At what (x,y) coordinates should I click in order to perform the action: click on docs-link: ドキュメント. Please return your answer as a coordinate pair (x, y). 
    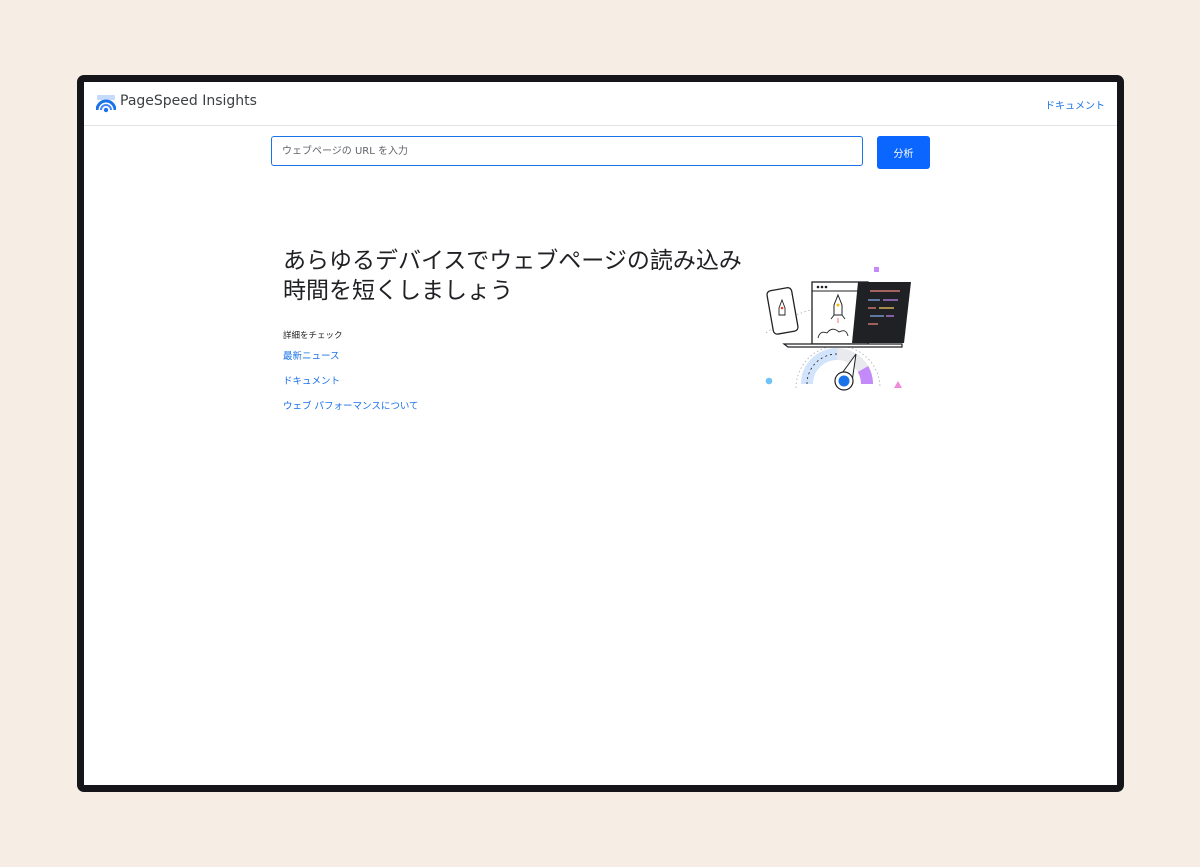
    Looking at the image, I should click on (1075, 104).